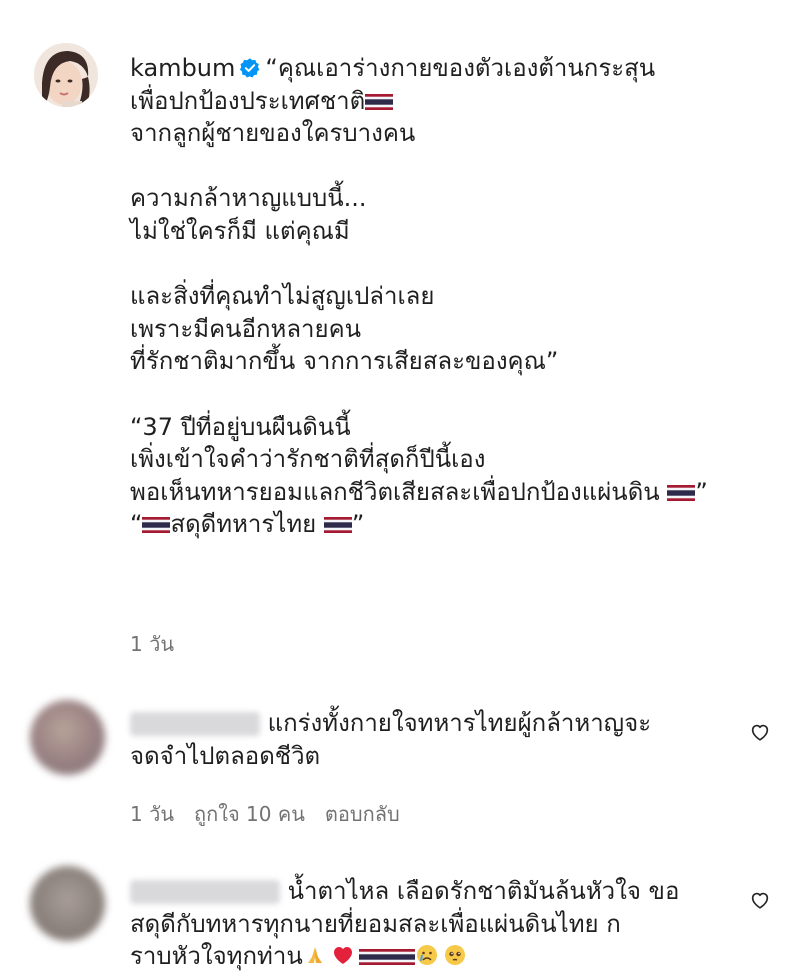 Image resolution: width=800 pixels, height=977 pixels. I want to click on red-heart-emoji, so click(343, 955).